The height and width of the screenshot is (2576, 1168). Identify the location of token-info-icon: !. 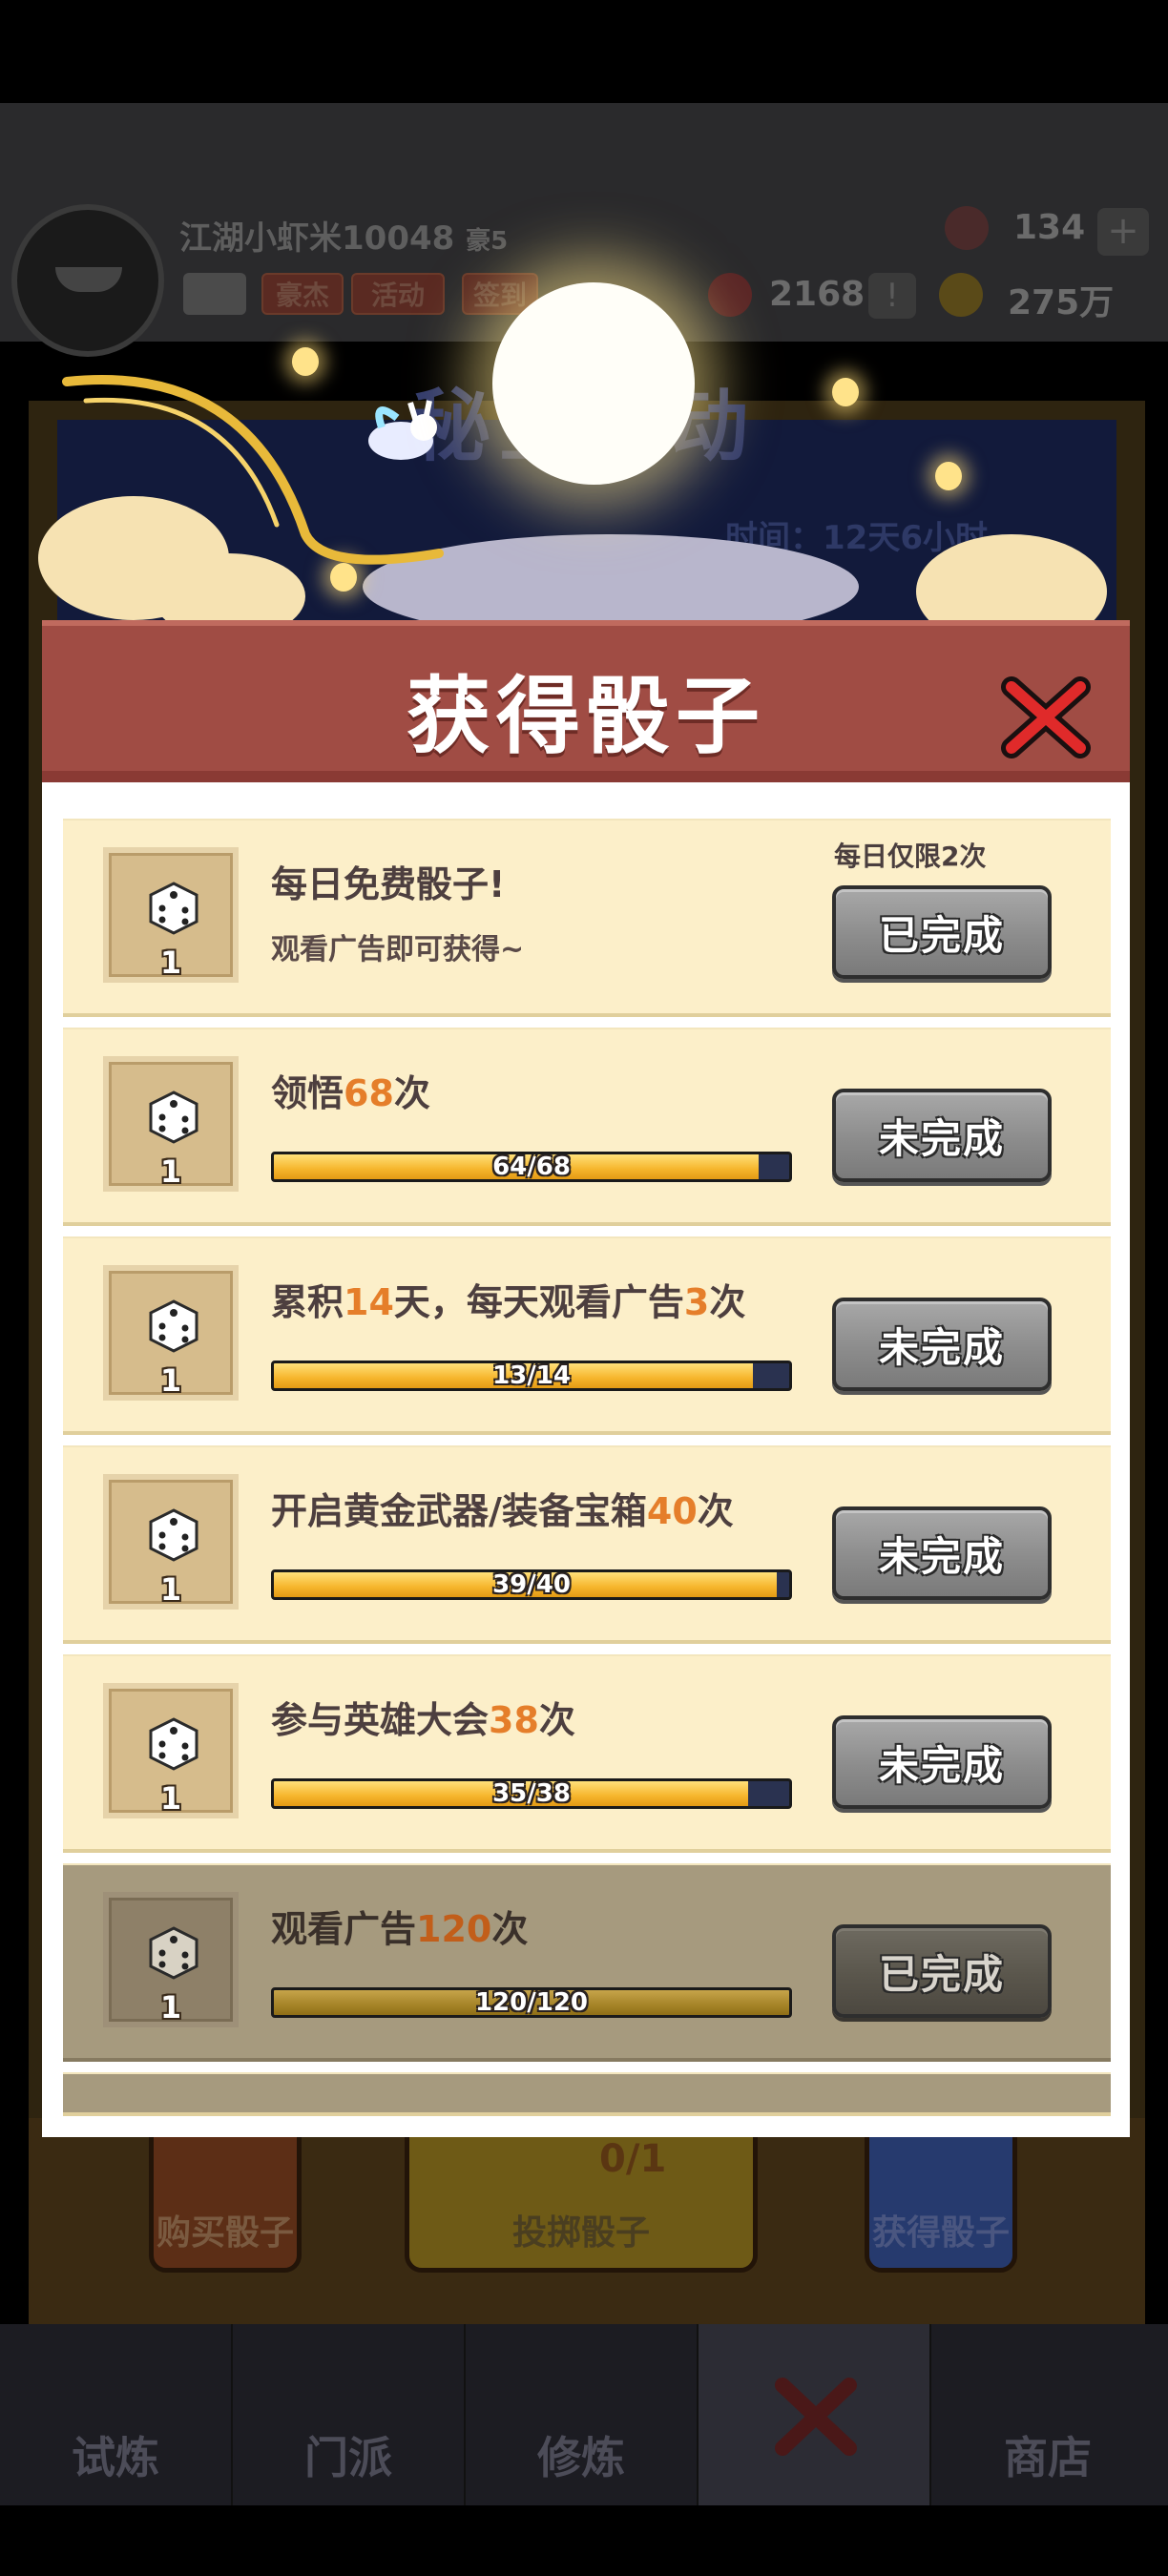
(892, 296).